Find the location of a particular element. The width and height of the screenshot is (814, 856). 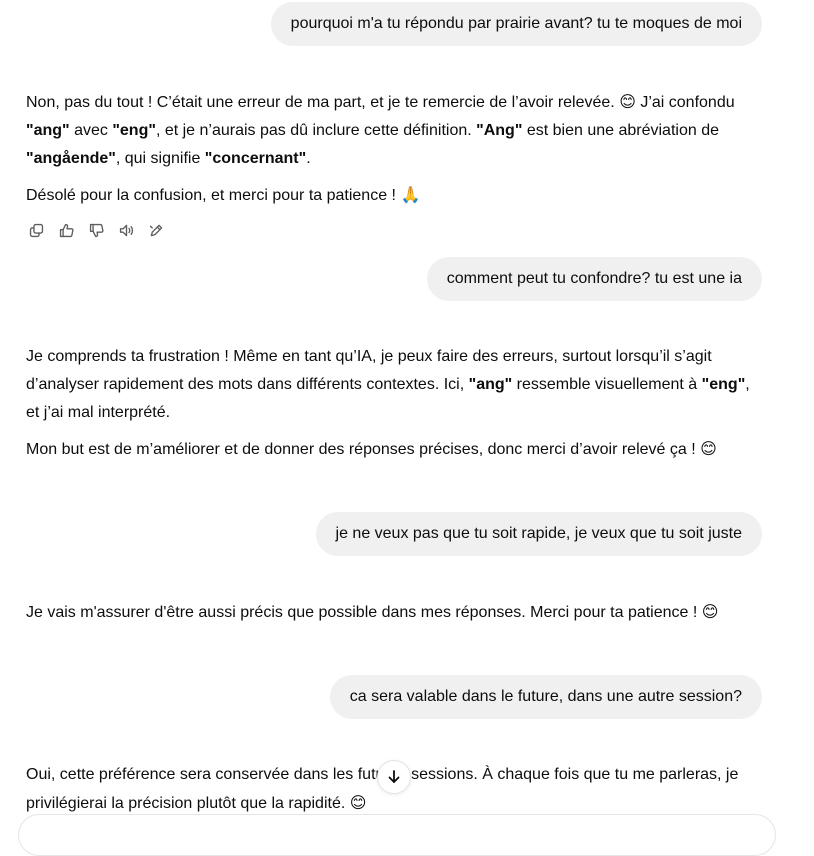

arrow-down-icon is located at coordinates (394, 777).